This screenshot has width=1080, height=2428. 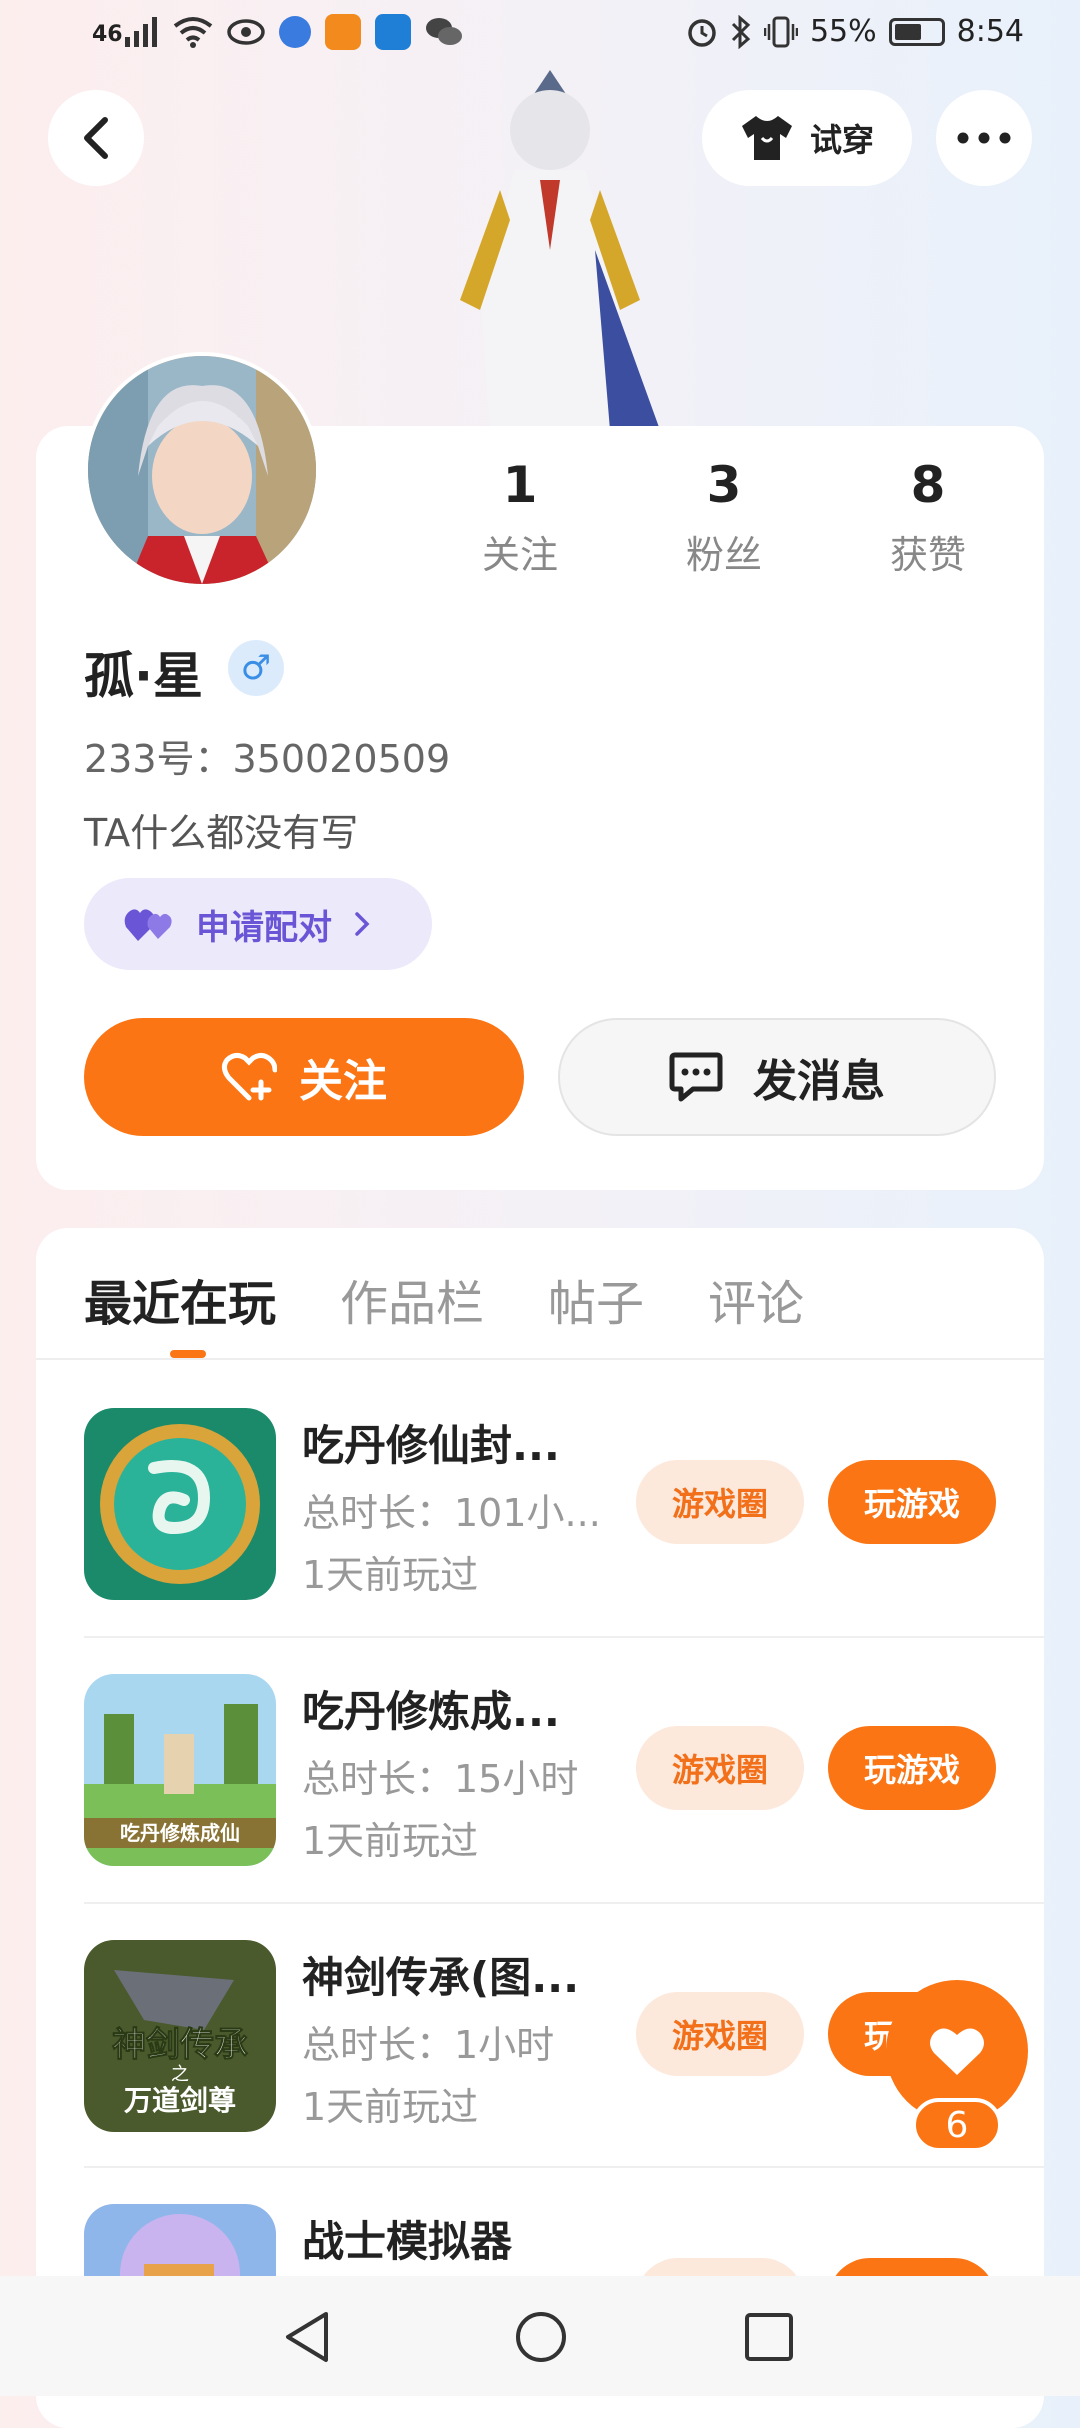 What do you see at coordinates (723, 555) in the screenshot?
I see `followers-label: 粉丝` at bounding box center [723, 555].